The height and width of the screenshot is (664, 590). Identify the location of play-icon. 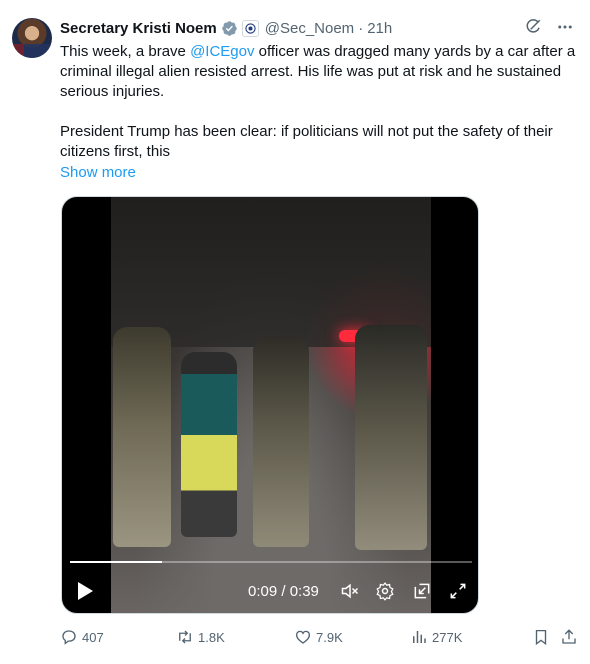
(85, 591).